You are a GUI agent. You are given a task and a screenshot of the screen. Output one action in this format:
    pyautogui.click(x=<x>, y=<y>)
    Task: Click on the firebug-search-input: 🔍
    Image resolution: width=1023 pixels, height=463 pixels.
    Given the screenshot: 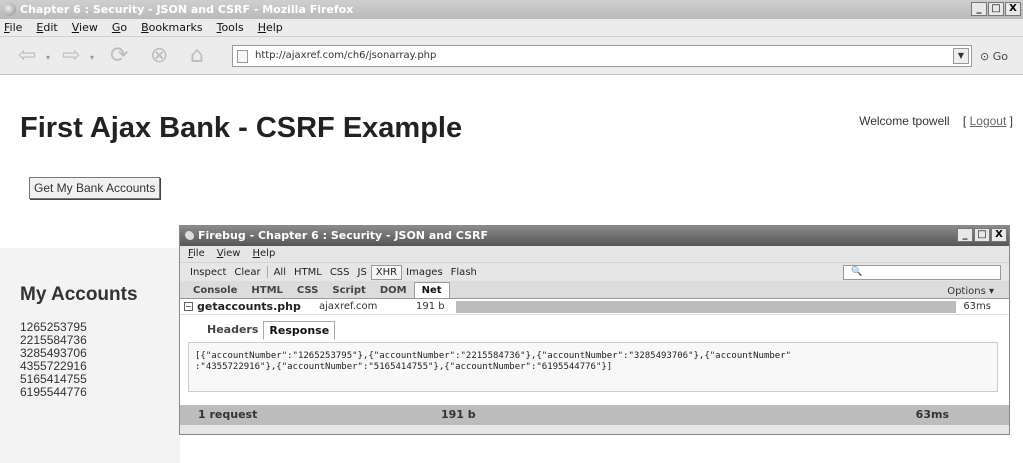 What is the action you would take?
    pyautogui.click(x=922, y=272)
    